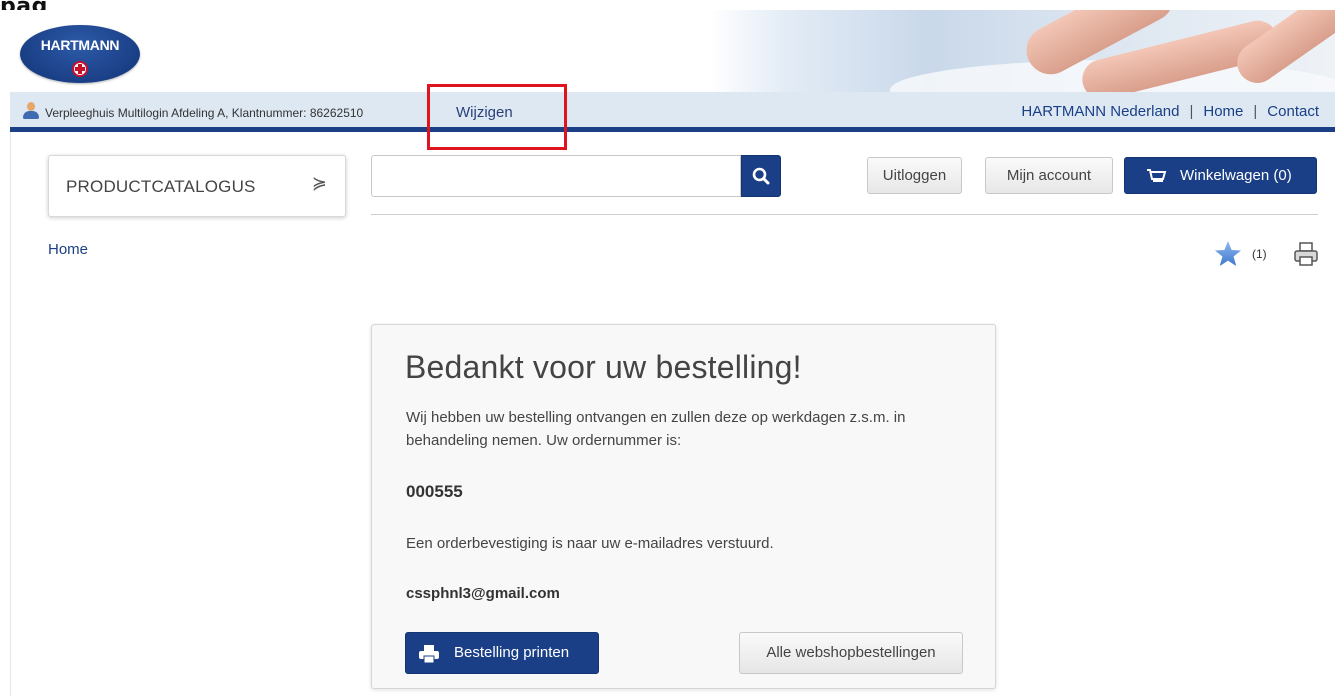 This screenshot has width=1335, height=696. I want to click on cart-label: Winkelwagen (0), so click(1236, 175).